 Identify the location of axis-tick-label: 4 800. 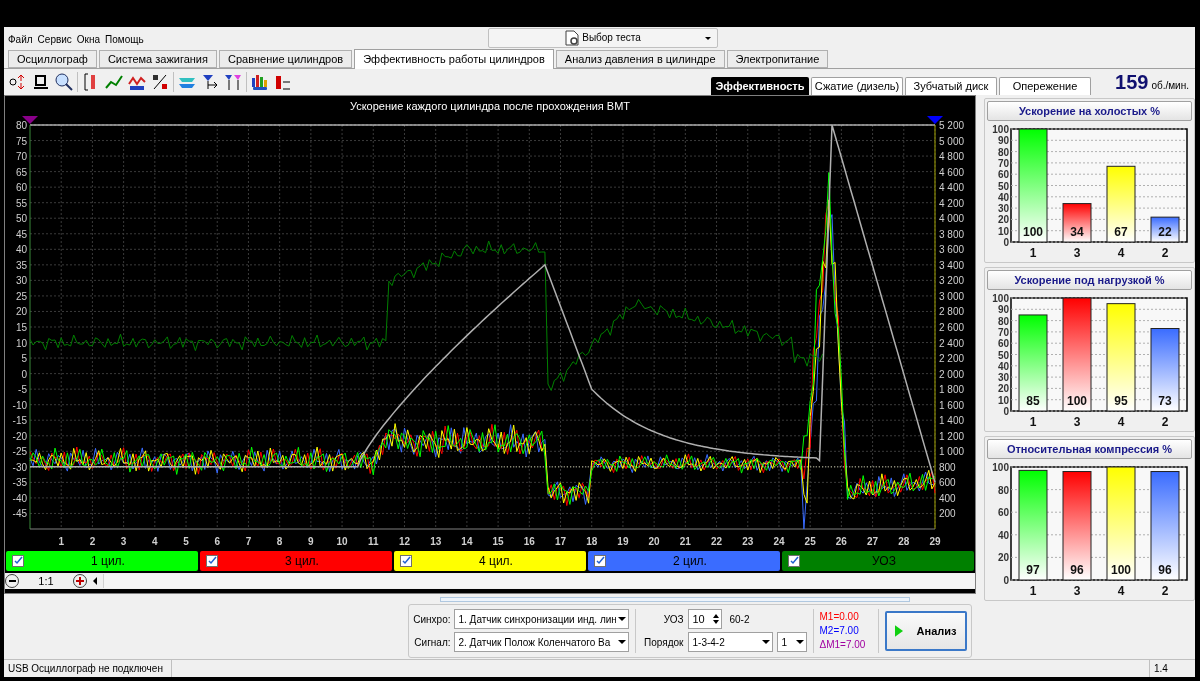
(952, 156).